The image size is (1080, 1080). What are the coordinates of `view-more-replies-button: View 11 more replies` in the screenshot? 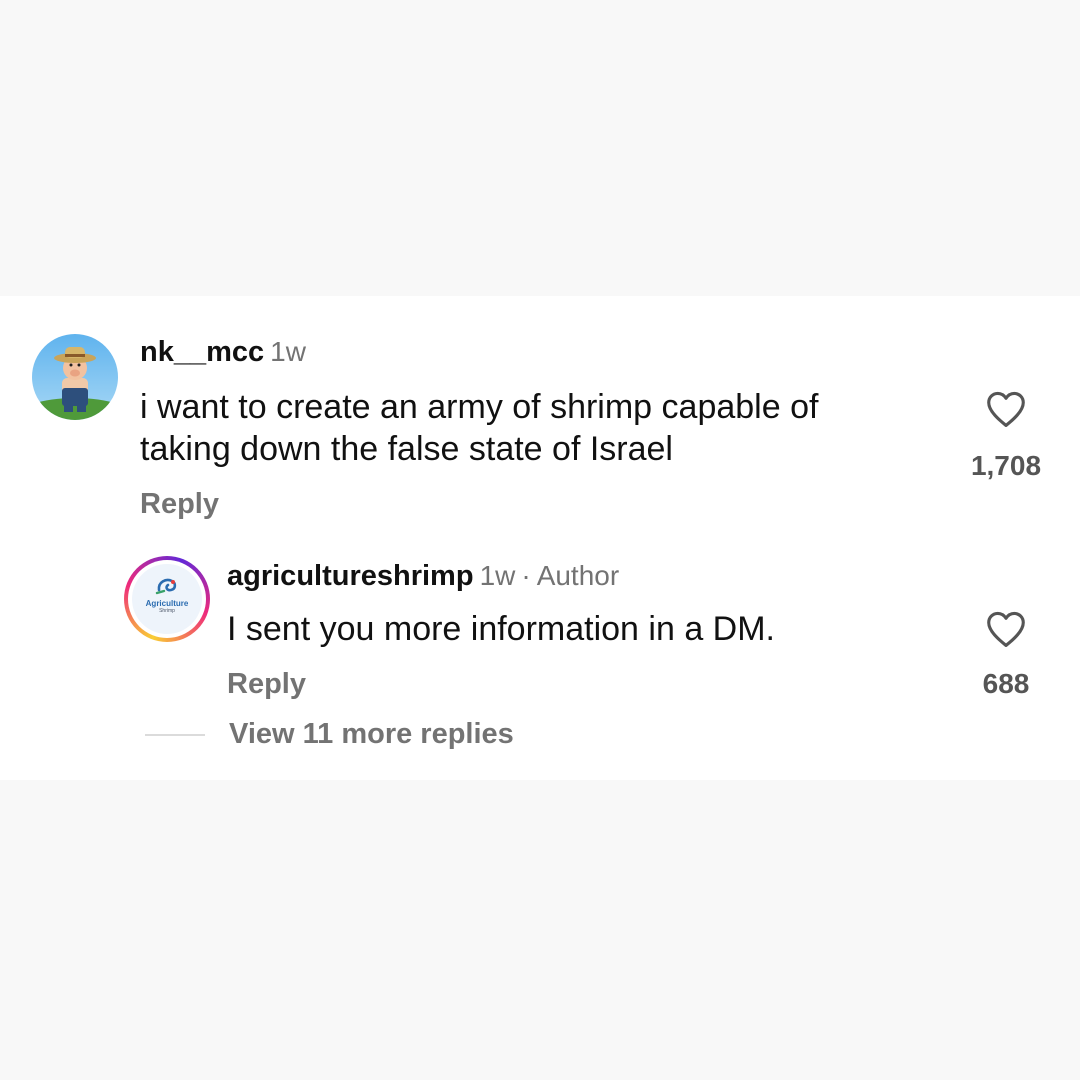 It's located at (329, 734).